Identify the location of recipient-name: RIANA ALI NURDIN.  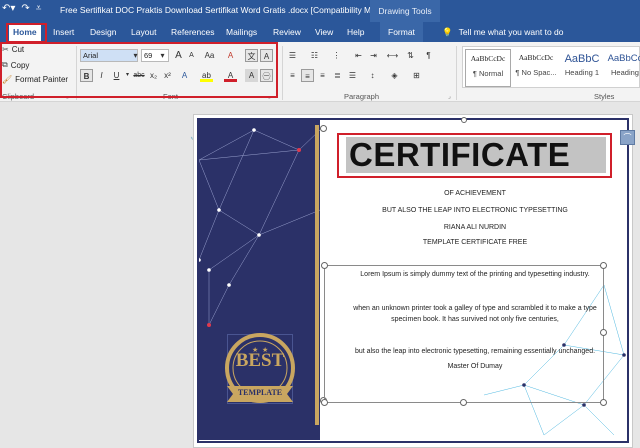
(475, 227).